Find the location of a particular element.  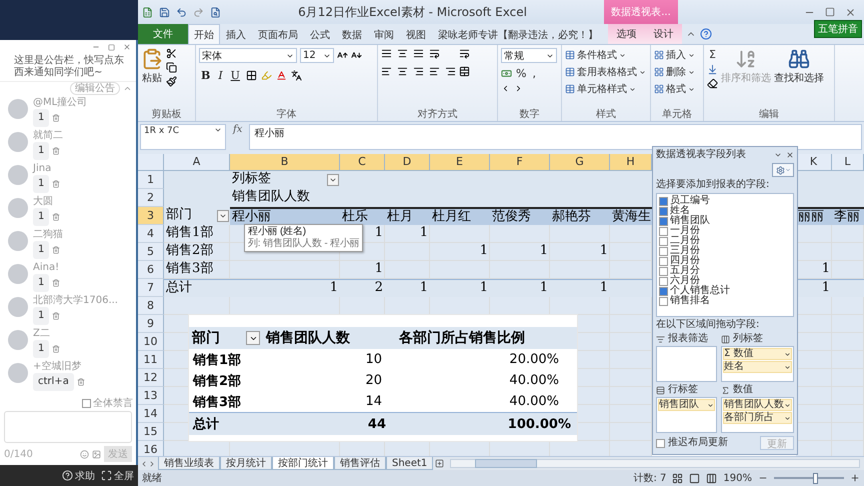

fullscreen-button: 全屏 is located at coordinates (117, 475).